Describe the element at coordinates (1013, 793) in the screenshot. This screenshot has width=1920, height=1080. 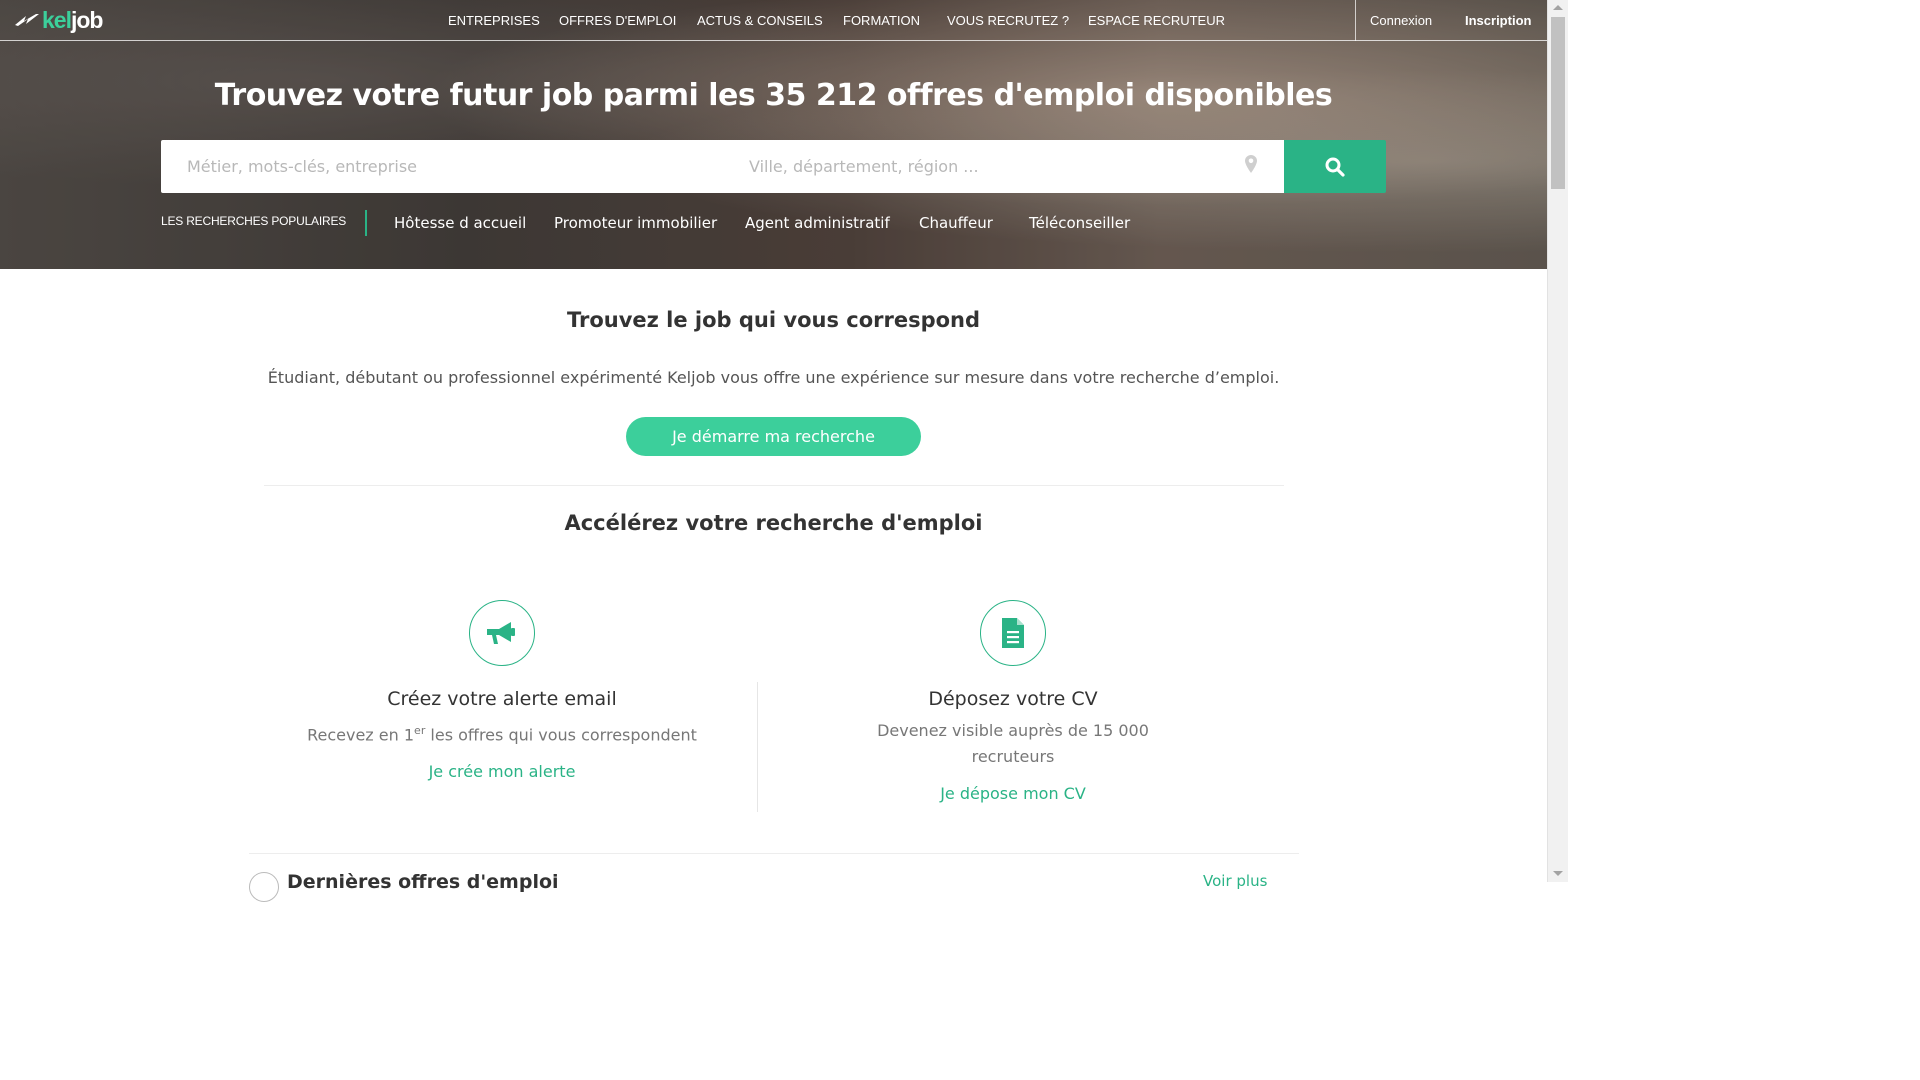
I see `upload-cv-link: Je dépose mon CV` at that location.